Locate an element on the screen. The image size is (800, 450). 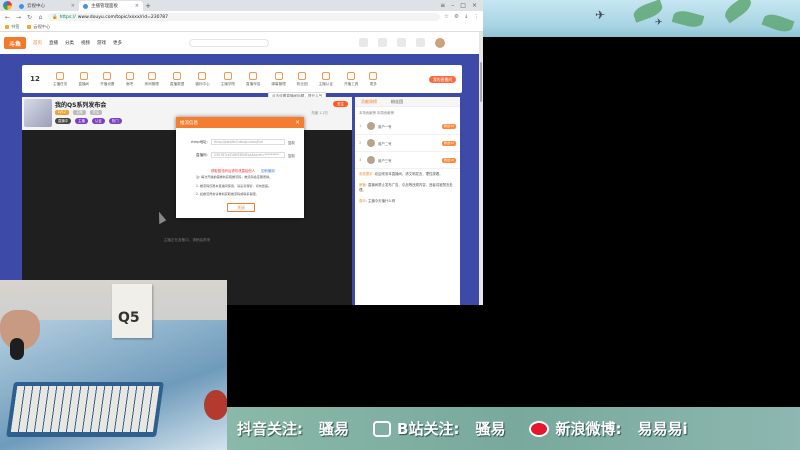
bookmark-item: 云视中心 is located at coordinates (38, 27).